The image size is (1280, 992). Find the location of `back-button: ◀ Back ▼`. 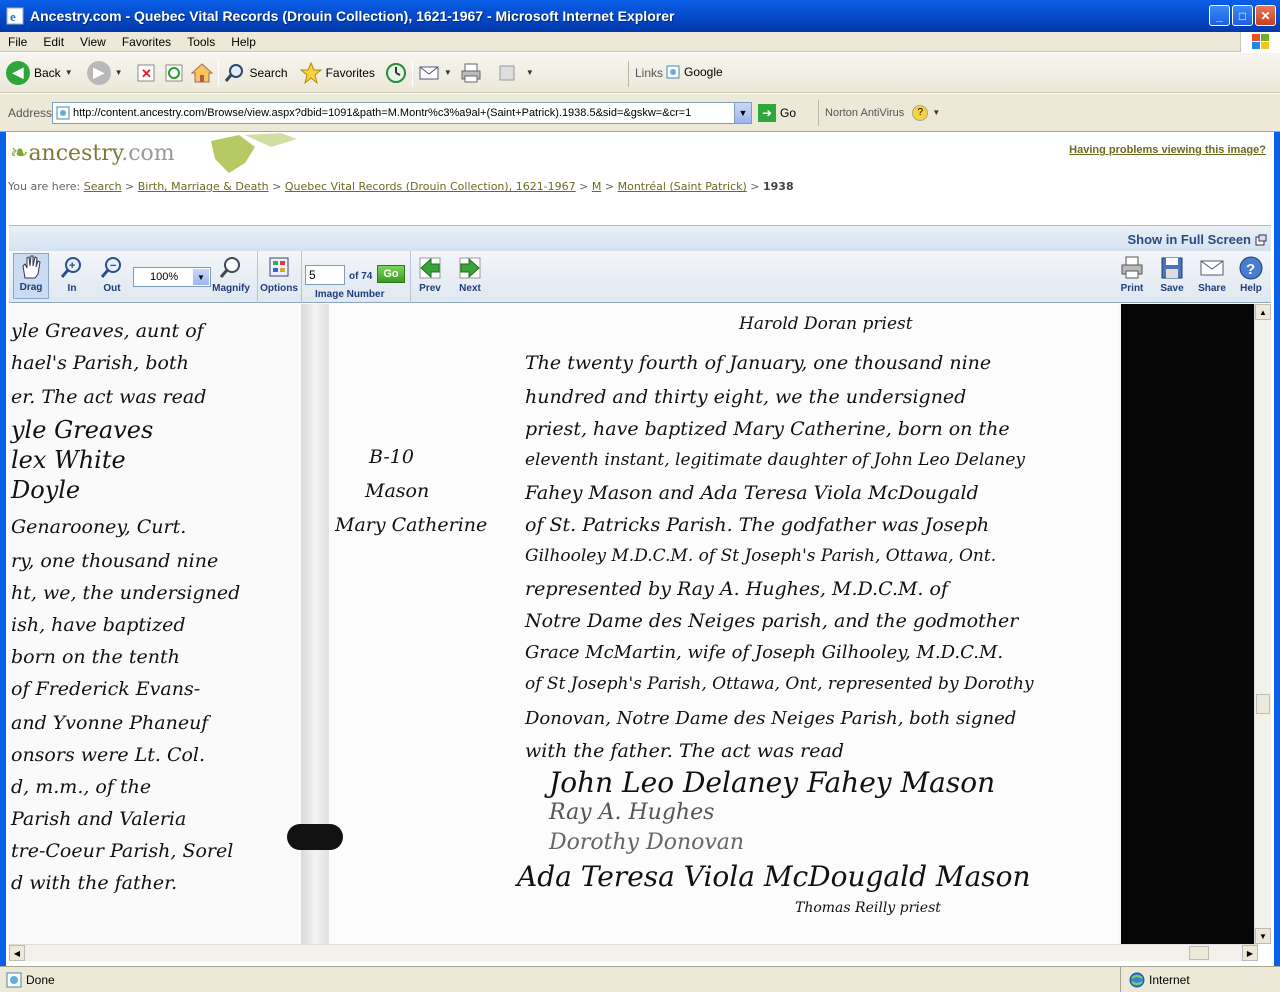

back-button: ◀ Back ▼ is located at coordinates (39, 73).